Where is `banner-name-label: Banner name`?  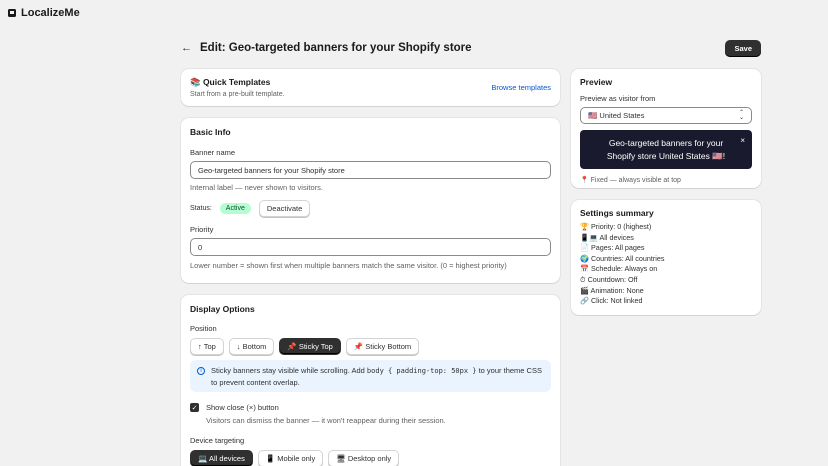 banner-name-label: Banner name is located at coordinates (213, 152).